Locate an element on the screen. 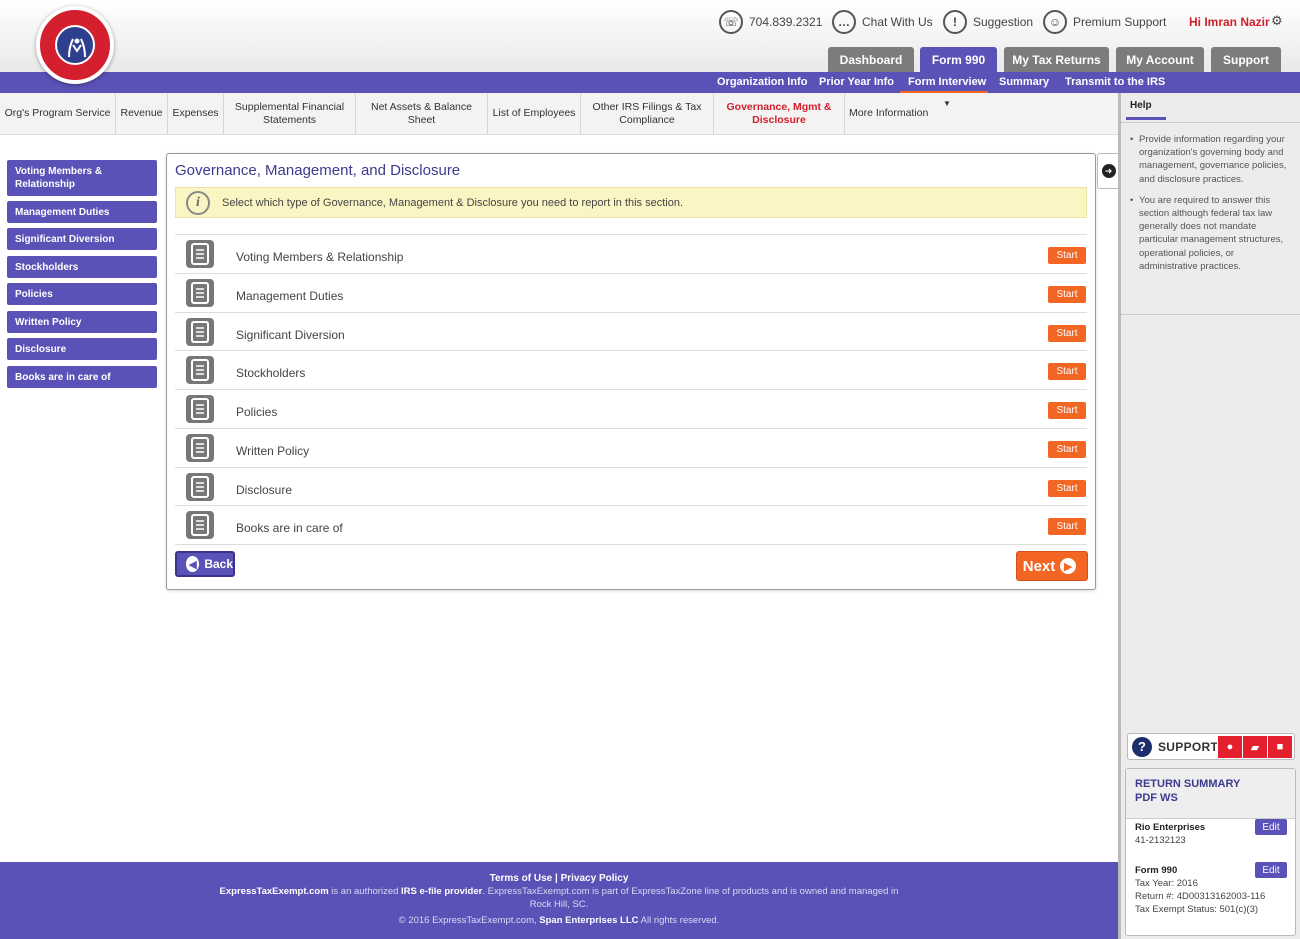 Image resolution: width=1300 pixels, height=939 pixels. tax-year: Tax Year: 2016 is located at coordinates (1166, 883).